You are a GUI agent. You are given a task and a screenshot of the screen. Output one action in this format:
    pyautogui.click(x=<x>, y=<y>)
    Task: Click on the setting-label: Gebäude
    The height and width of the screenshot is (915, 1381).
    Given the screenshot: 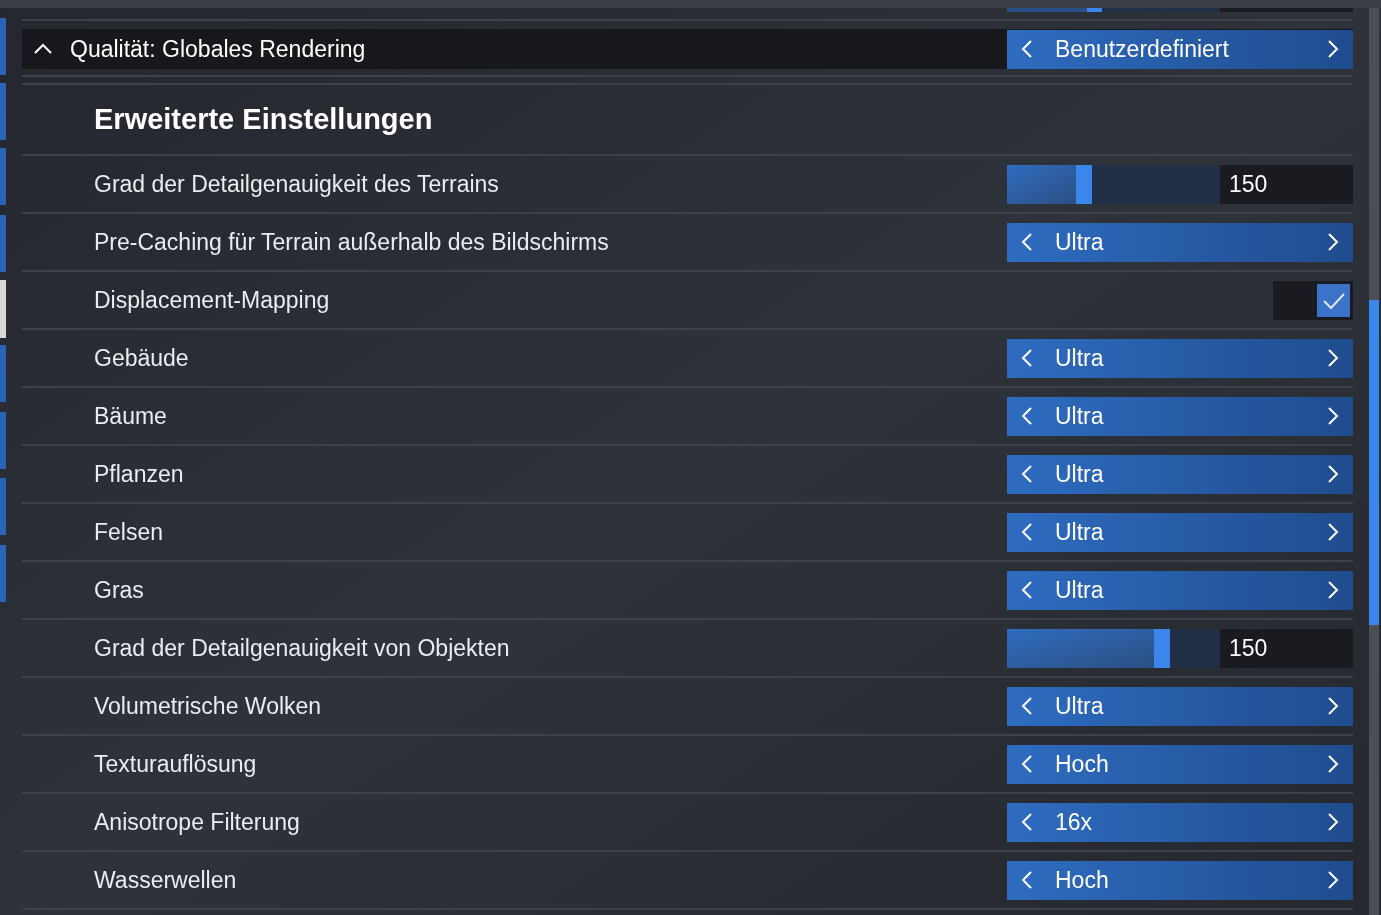 What is the action you would take?
    pyautogui.click(x=142, y=358)
    